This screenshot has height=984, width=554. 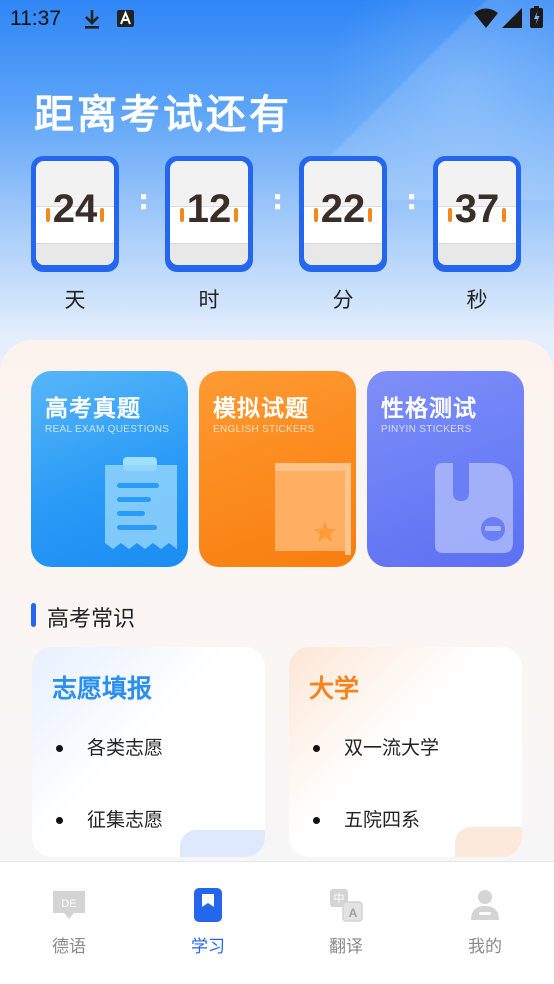 What do you see at coordinates (69, 920) in the screenshot?
I see `tab-german: DE 德语` at bounding box center [69, 920].